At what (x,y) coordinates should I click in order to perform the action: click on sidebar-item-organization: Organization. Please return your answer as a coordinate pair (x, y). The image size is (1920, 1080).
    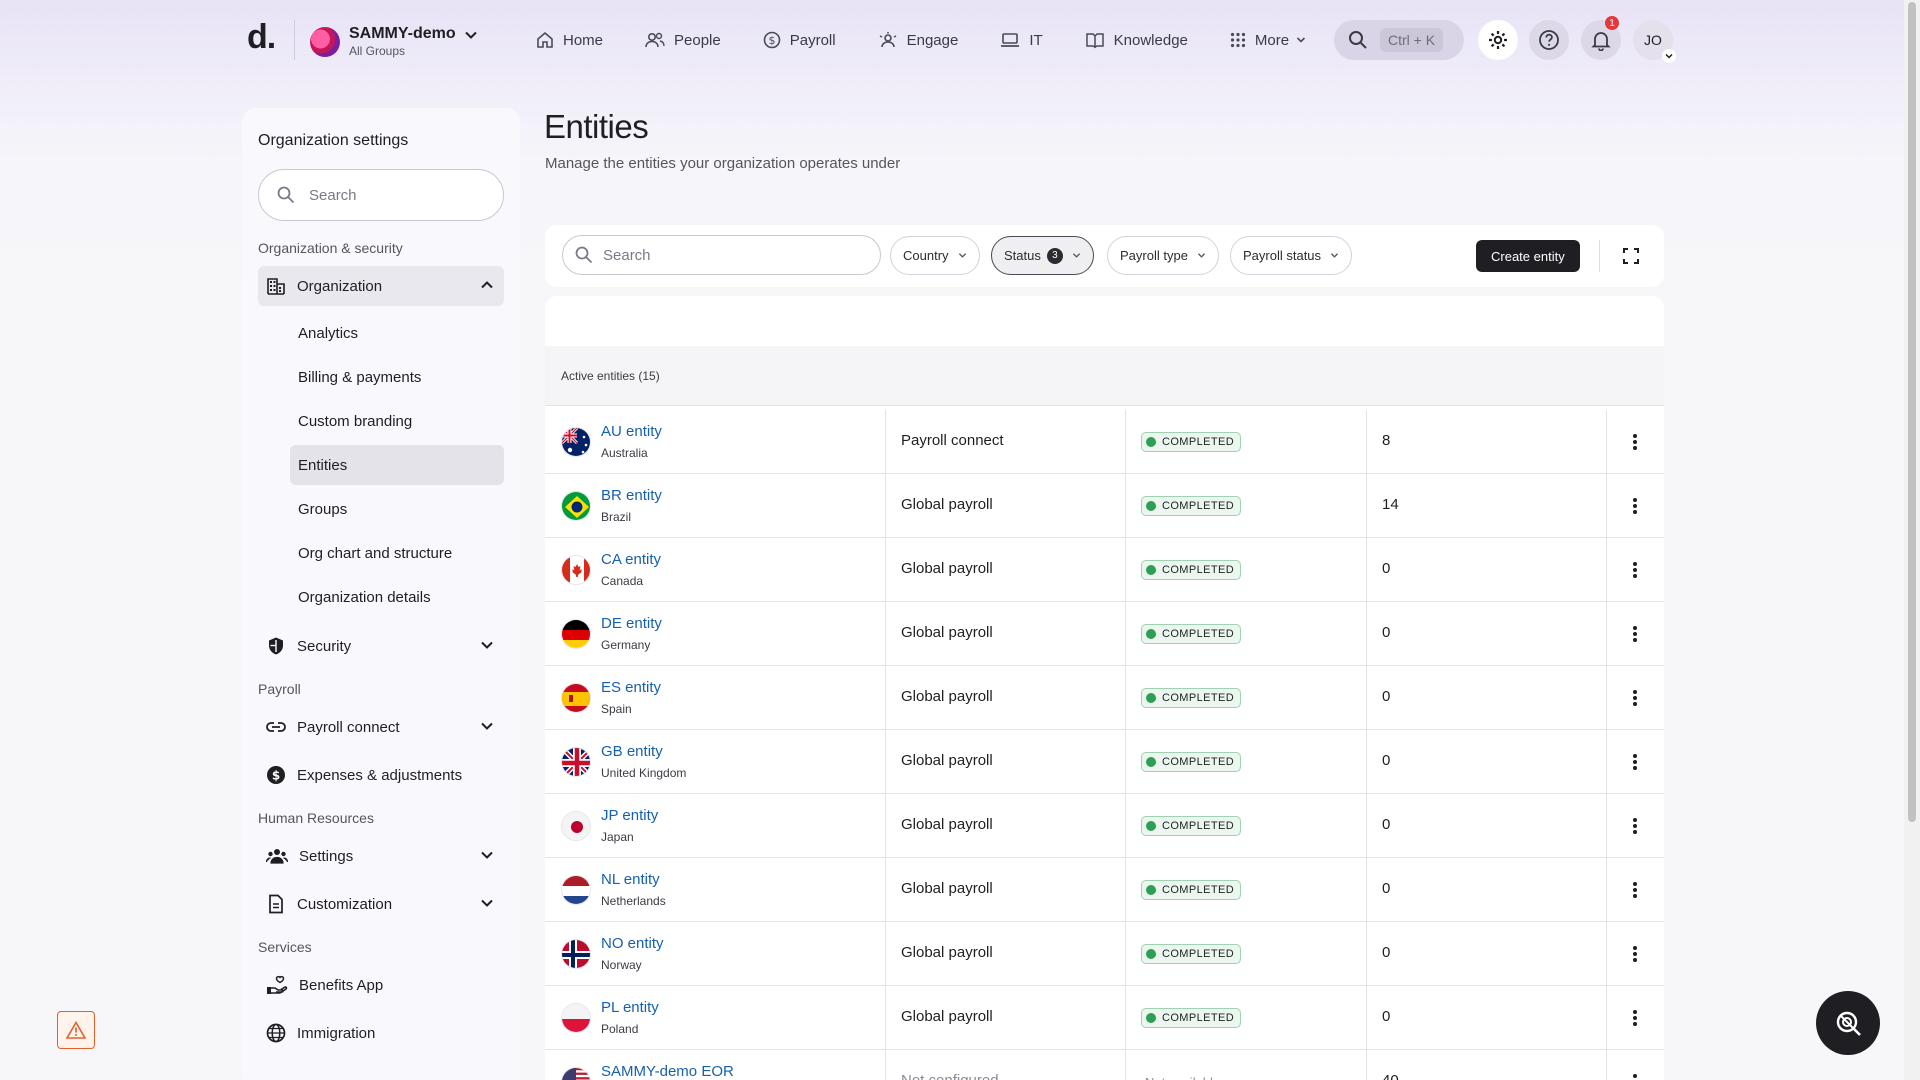
    Looking at the image, I should click on (381, 286).